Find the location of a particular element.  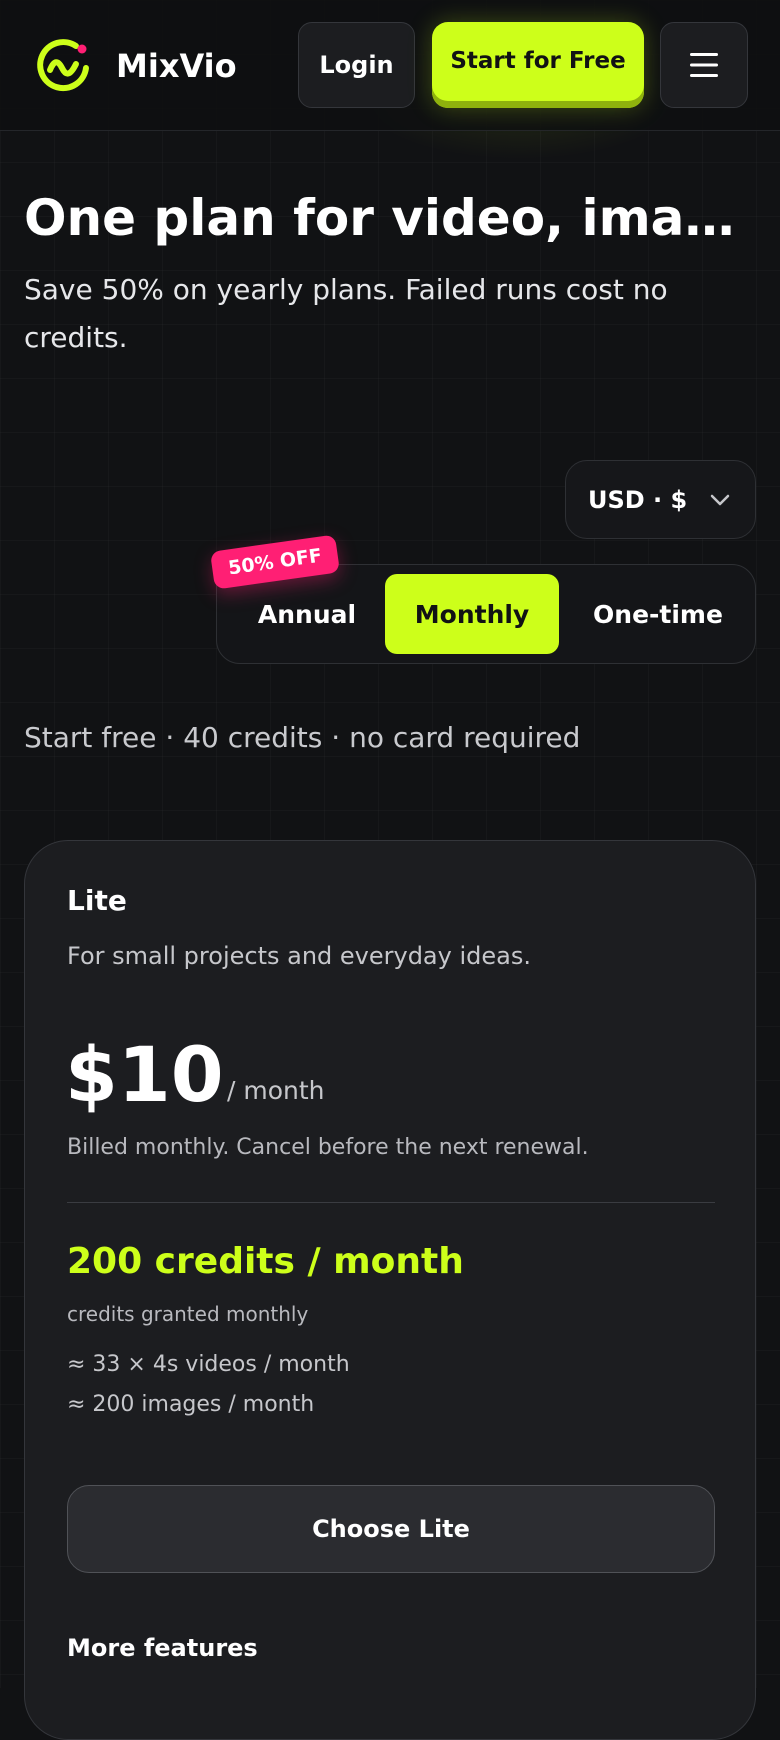

menu-button is located at coordinates (704, 65).